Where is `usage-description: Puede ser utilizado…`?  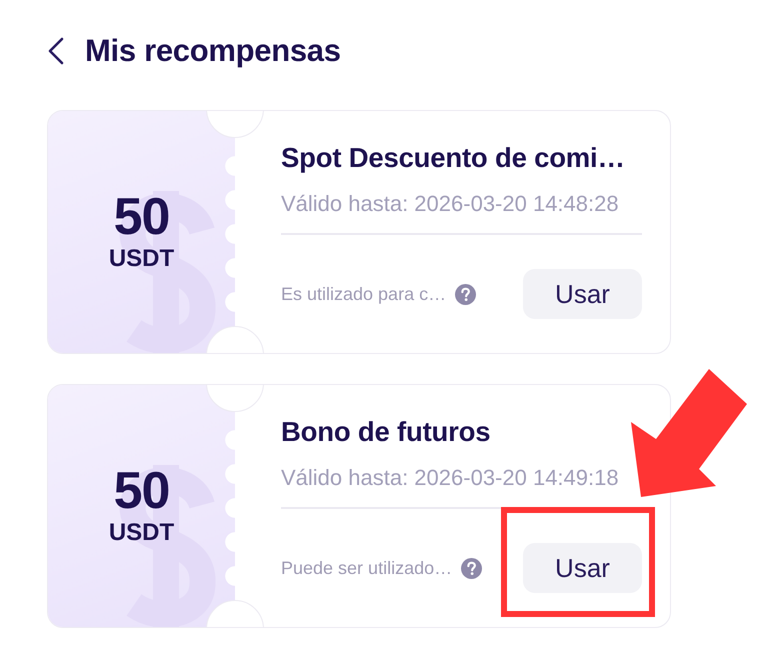 usage-description: Puede ser utilizado… is located at coordinates (366, 568).